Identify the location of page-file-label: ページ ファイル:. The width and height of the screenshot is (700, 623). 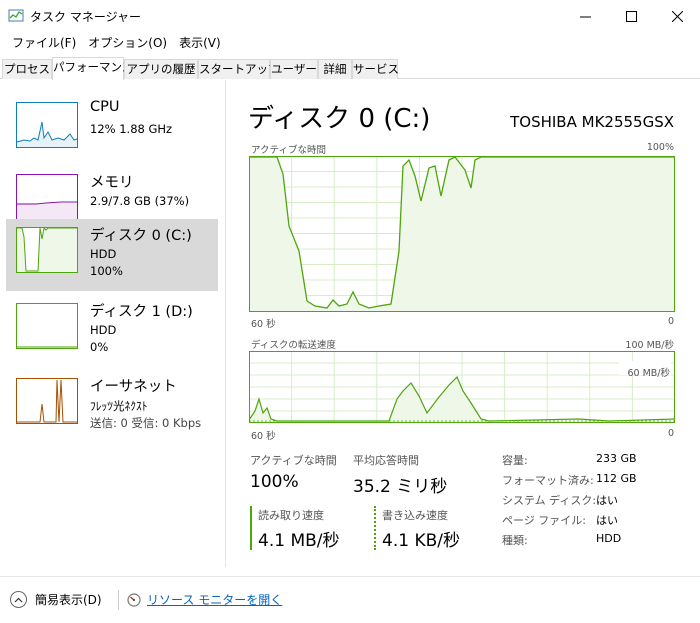
(544, 520).